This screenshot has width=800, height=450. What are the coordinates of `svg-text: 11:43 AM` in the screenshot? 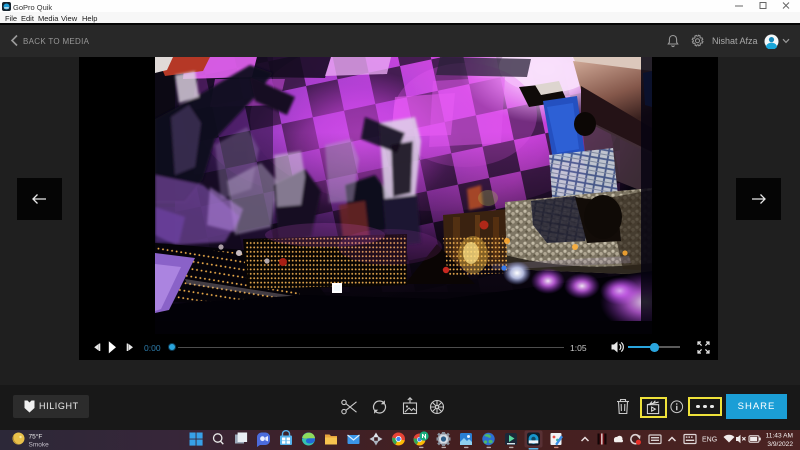 It's located at (779, 436).